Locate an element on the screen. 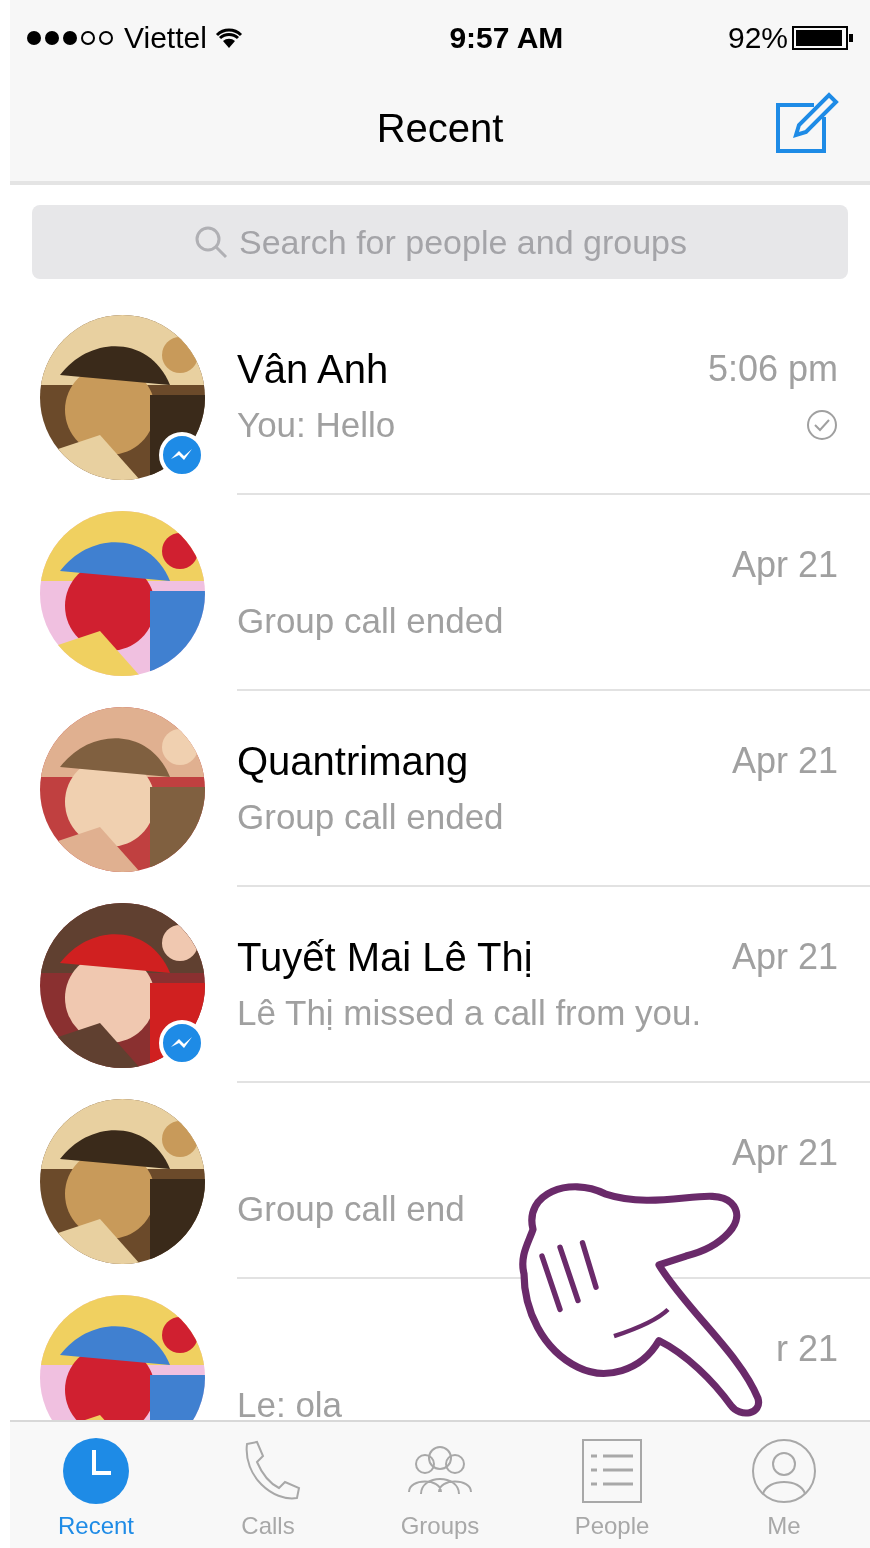 The image size is (870, 1548). clock-icon is located at coordinates (96, 1471).